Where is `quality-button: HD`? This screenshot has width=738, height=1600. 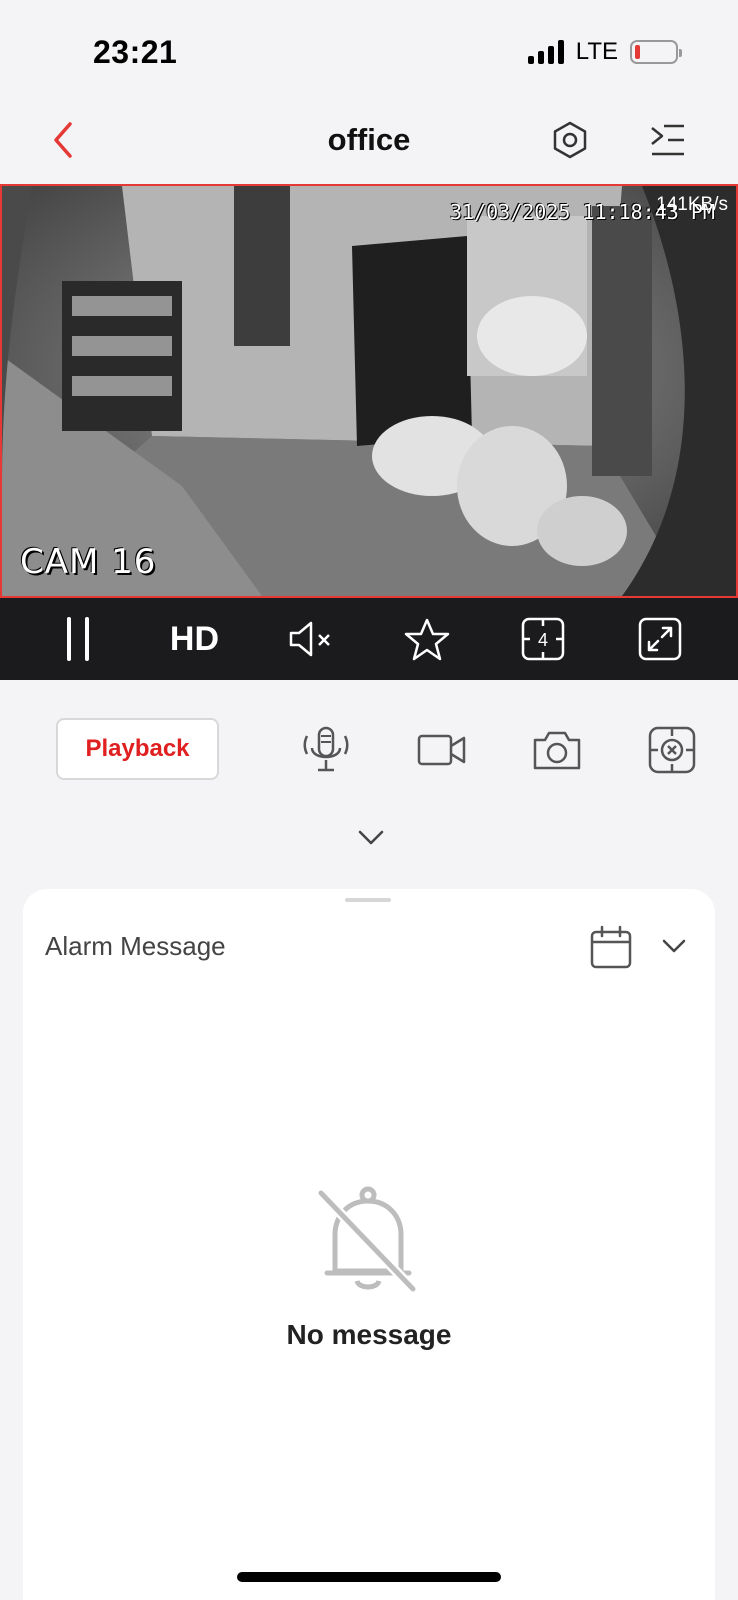
quality-button: HD is located at coordinates (194, 639).